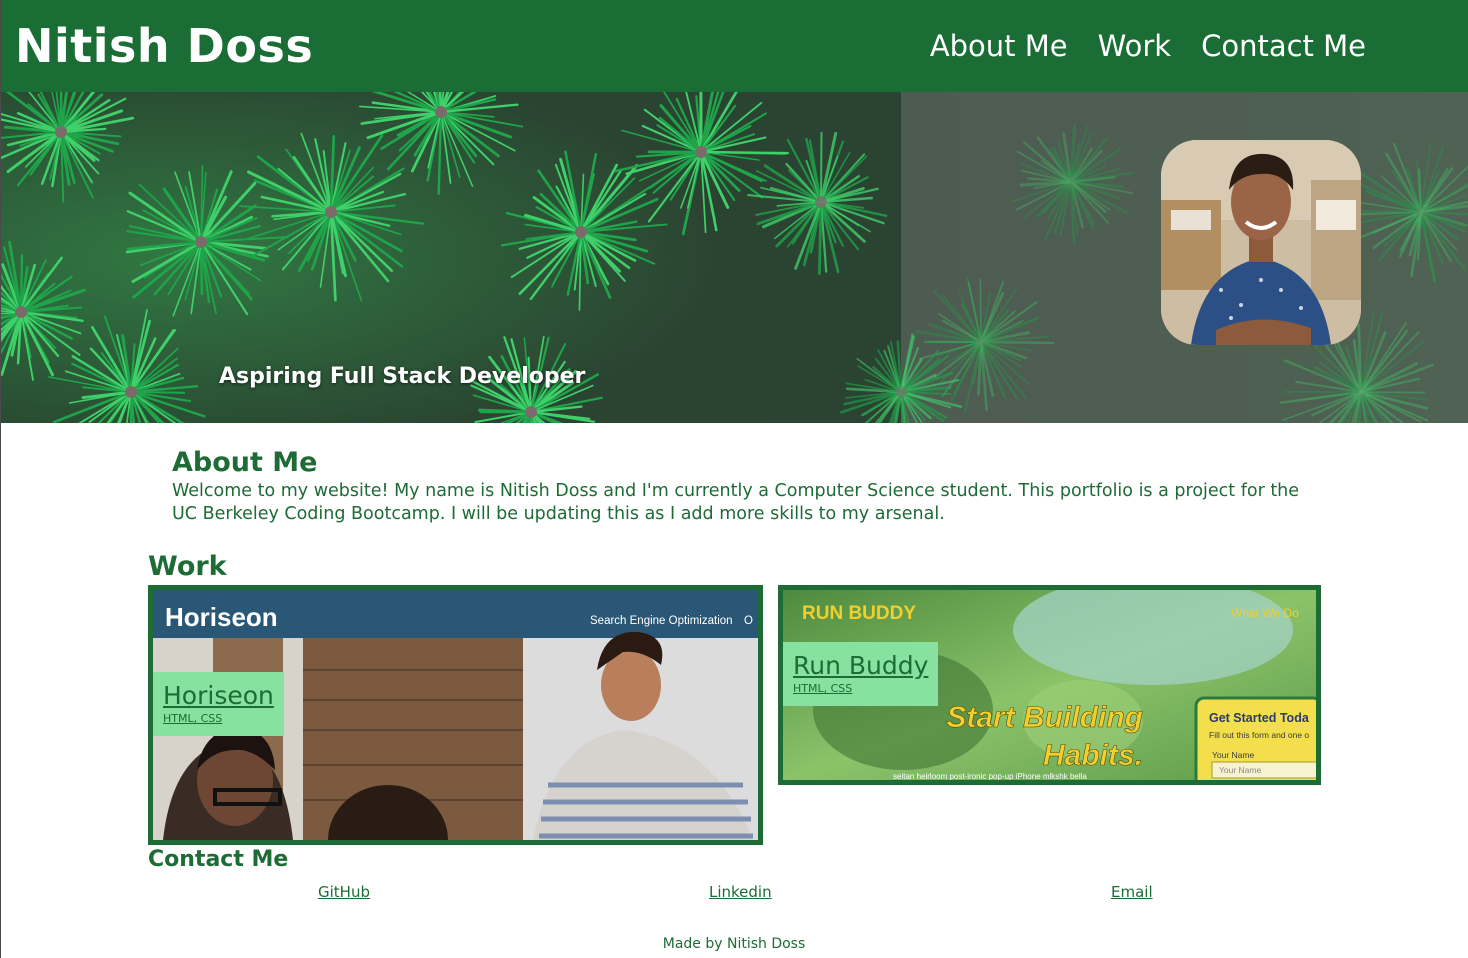 The width and height of the screenshot is (1468, 958). Describe the element at coordinates (748, 621) in the screenshot. I see `horiseon-nav-more: O` at that location.